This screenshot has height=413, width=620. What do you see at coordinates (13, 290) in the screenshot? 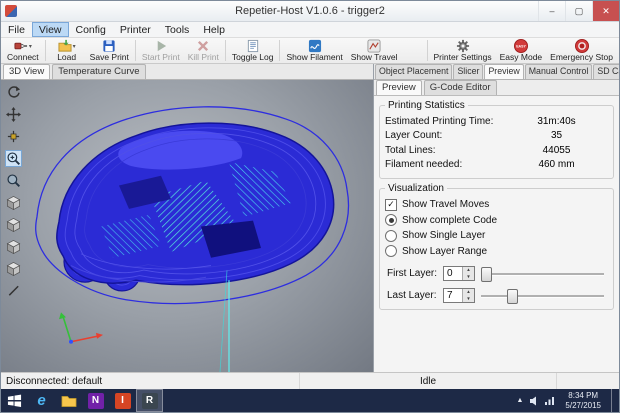
I see `measure-icon` at bounding box center [13, 290].